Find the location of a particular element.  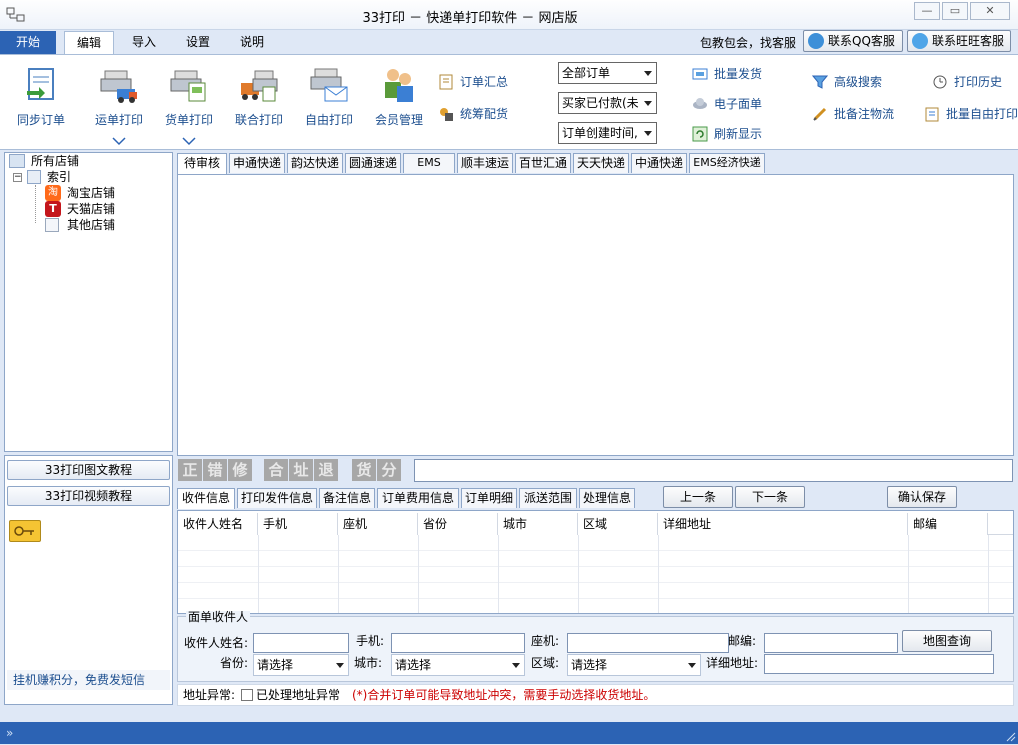

tab-delivery-range: 派送范围 is located at coordinates (548, 498).